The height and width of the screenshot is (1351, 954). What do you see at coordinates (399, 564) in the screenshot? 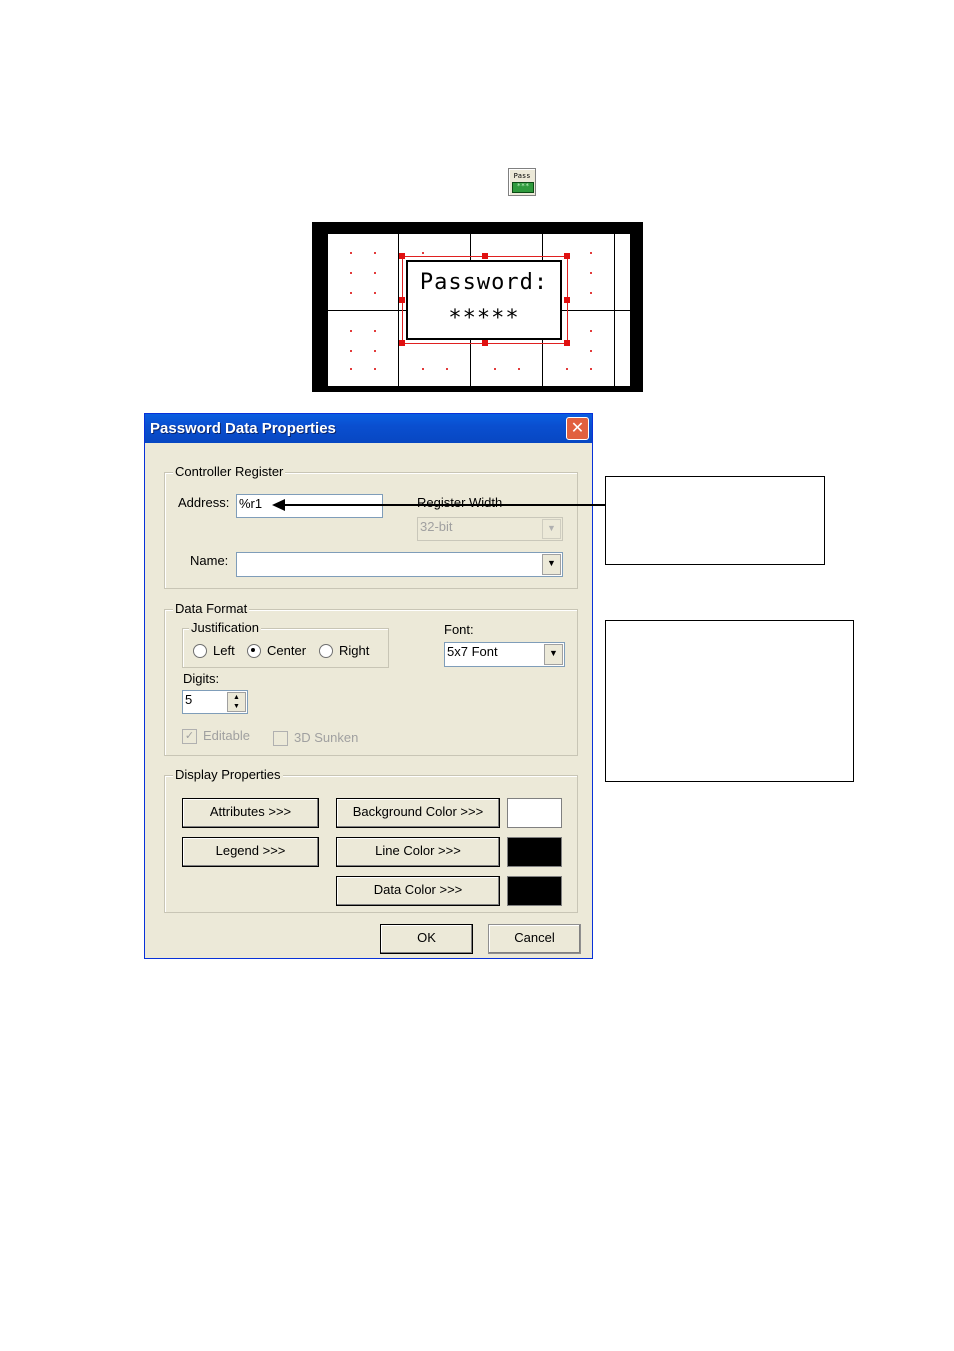
I see `name-combobox: ▼` at bounding box center [399, 564].